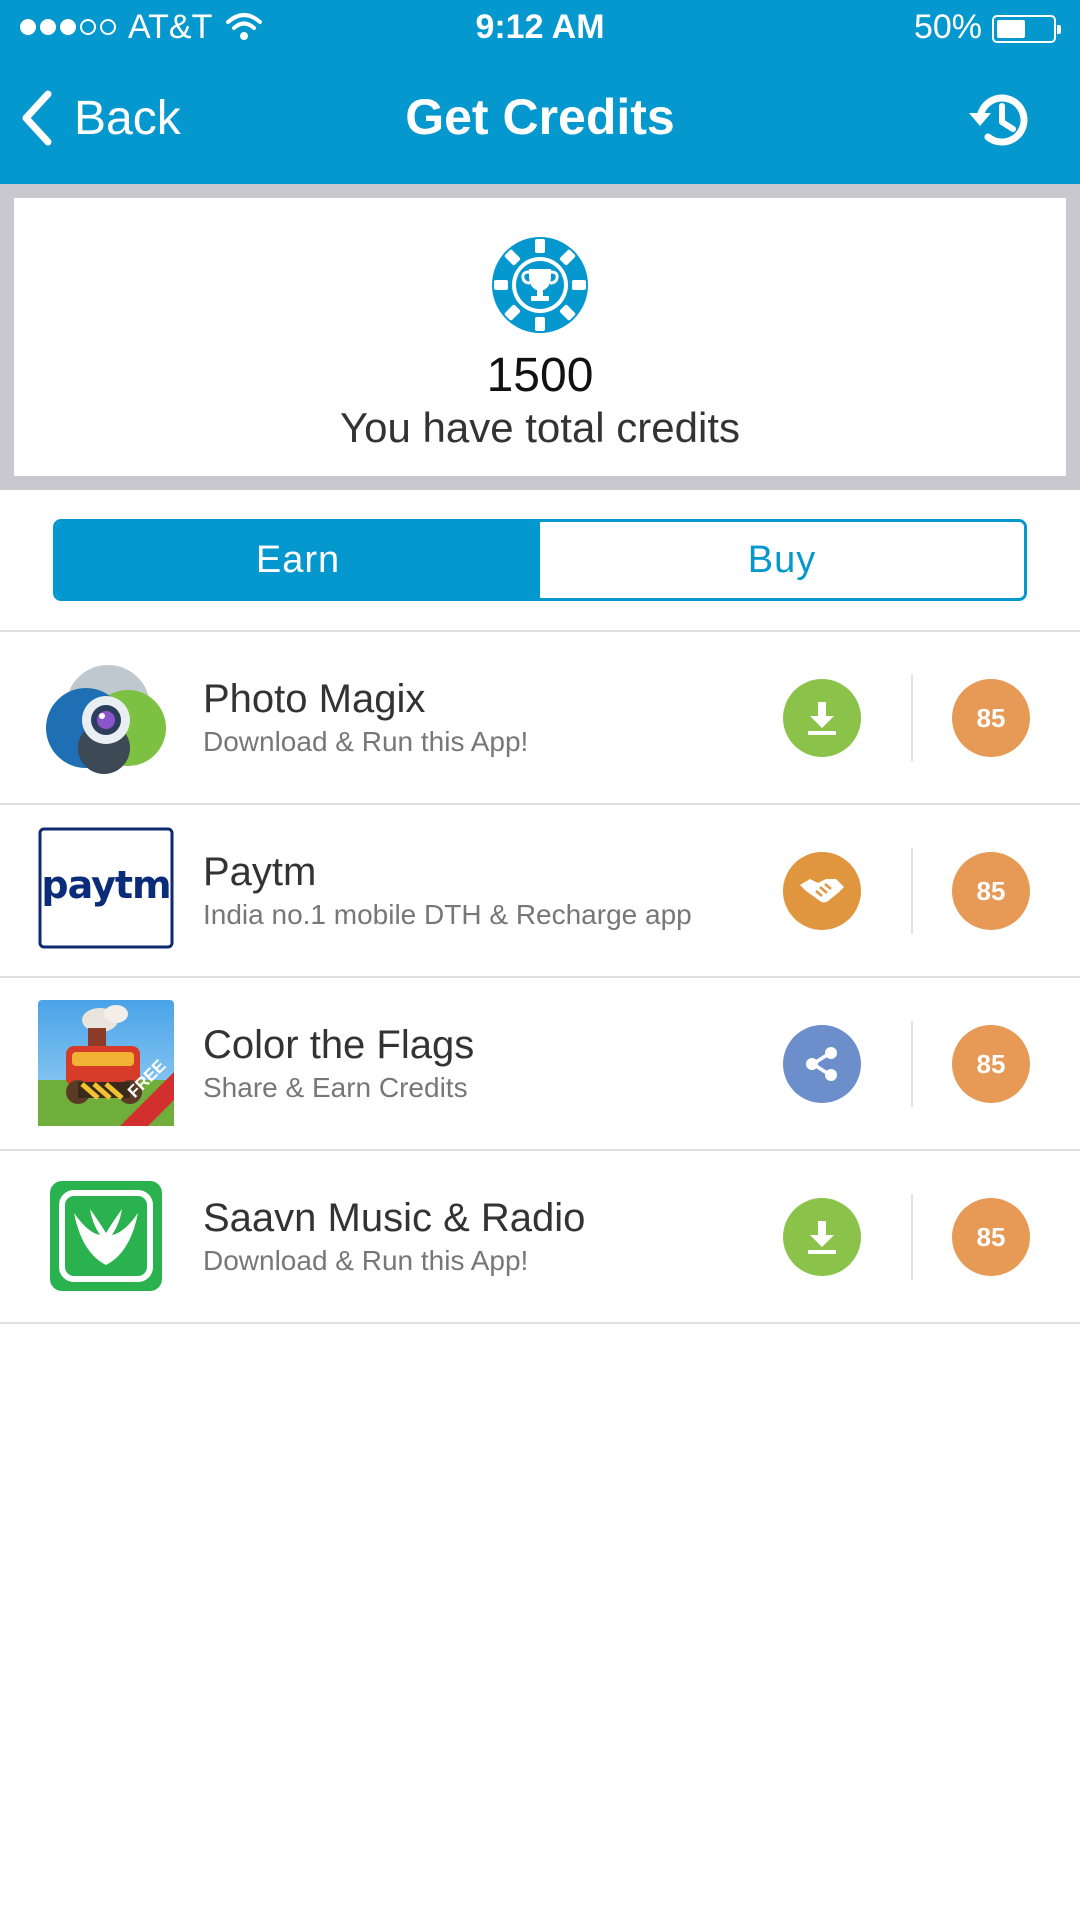 Image resolution: width=1080 pixels, height=1920 pixels. I want to click on history-button, so click(1000, 120).